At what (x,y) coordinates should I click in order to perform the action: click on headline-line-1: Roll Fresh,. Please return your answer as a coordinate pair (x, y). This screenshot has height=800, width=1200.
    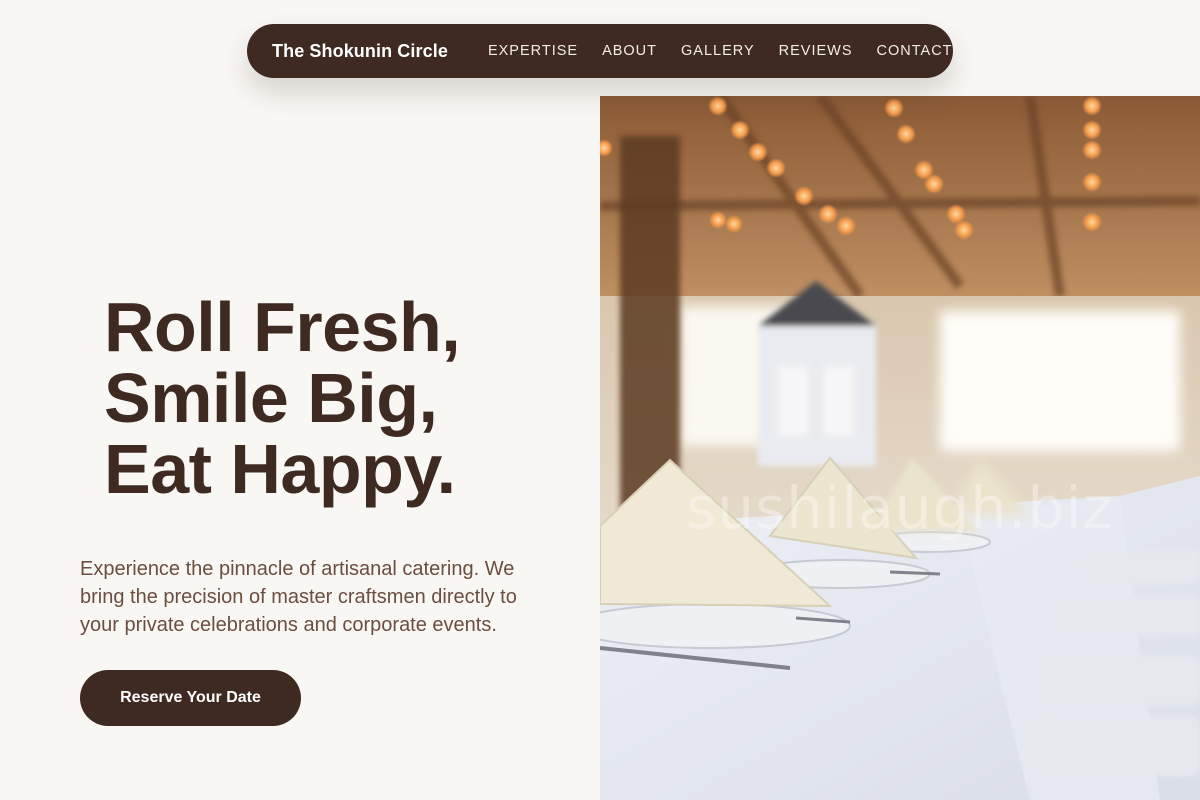
    Looking at the image, I should click on (282, 327).